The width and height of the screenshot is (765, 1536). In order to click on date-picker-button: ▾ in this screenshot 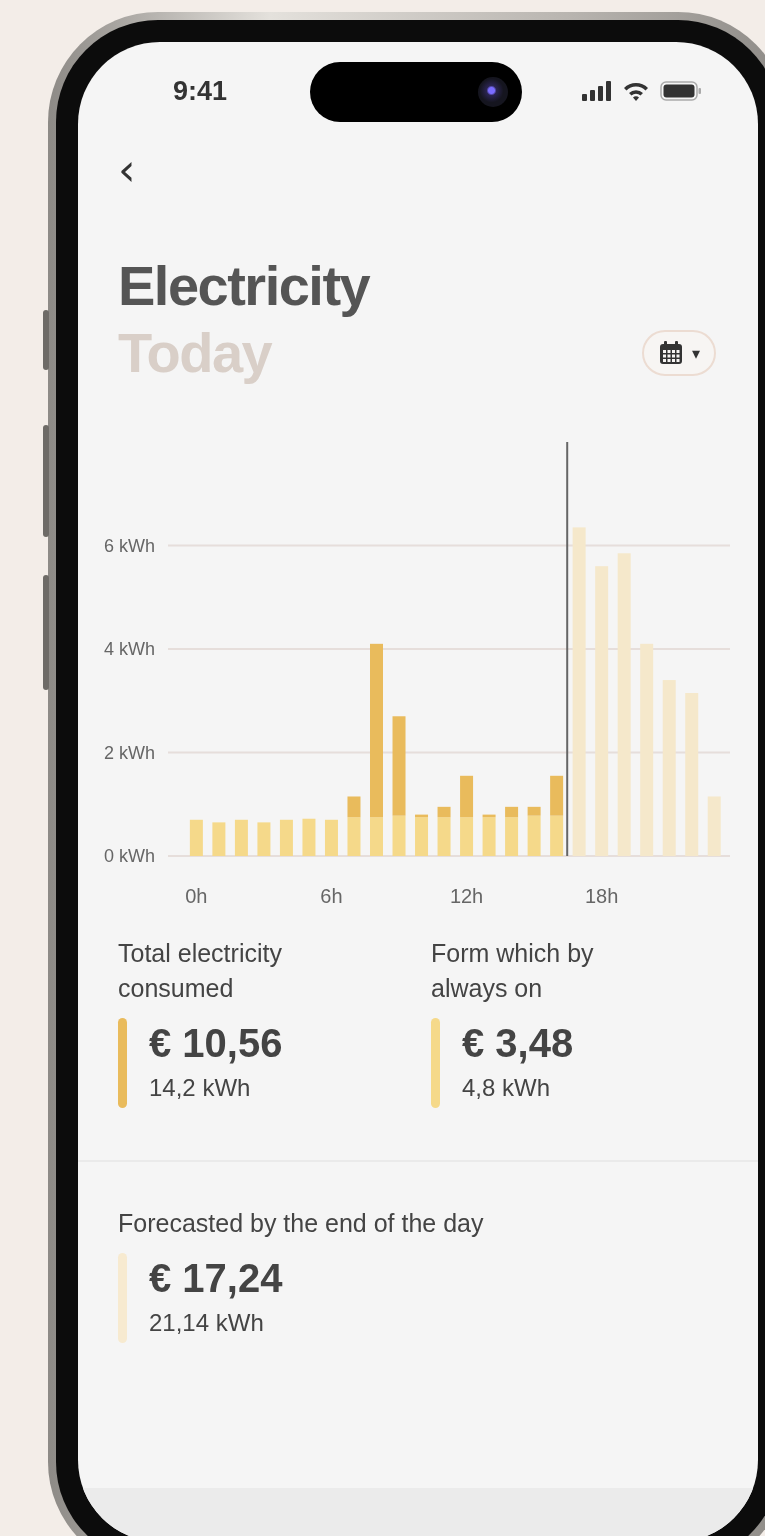, I will do `click(679, 353)`.